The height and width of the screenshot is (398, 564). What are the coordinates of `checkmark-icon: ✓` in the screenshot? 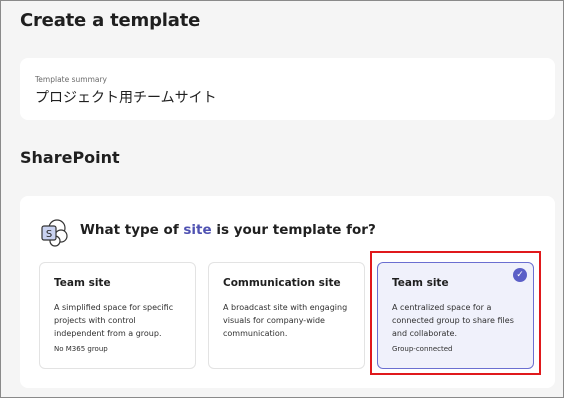 It's located at (520, 275).